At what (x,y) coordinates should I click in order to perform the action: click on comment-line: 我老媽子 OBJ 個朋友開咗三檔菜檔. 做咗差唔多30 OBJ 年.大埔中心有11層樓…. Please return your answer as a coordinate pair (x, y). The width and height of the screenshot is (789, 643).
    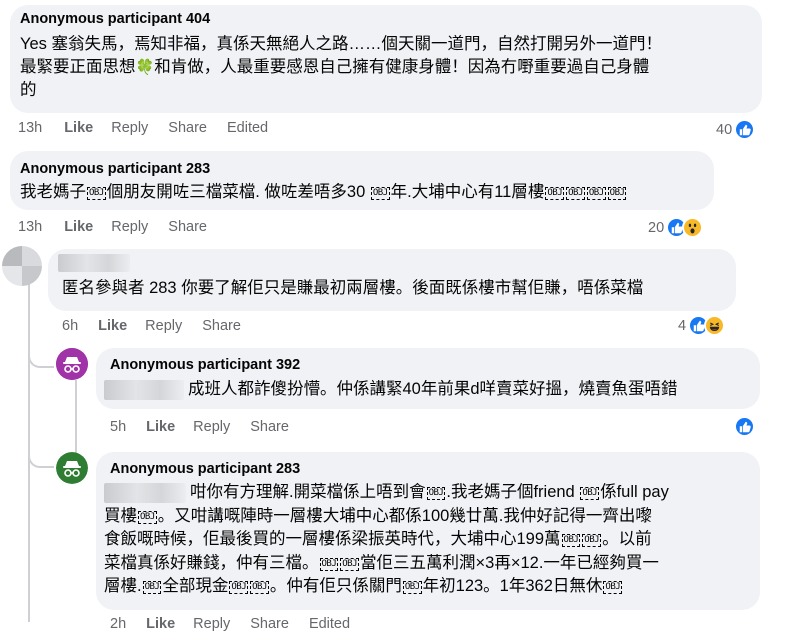
    Looking at the image, I should click on (323, 192).